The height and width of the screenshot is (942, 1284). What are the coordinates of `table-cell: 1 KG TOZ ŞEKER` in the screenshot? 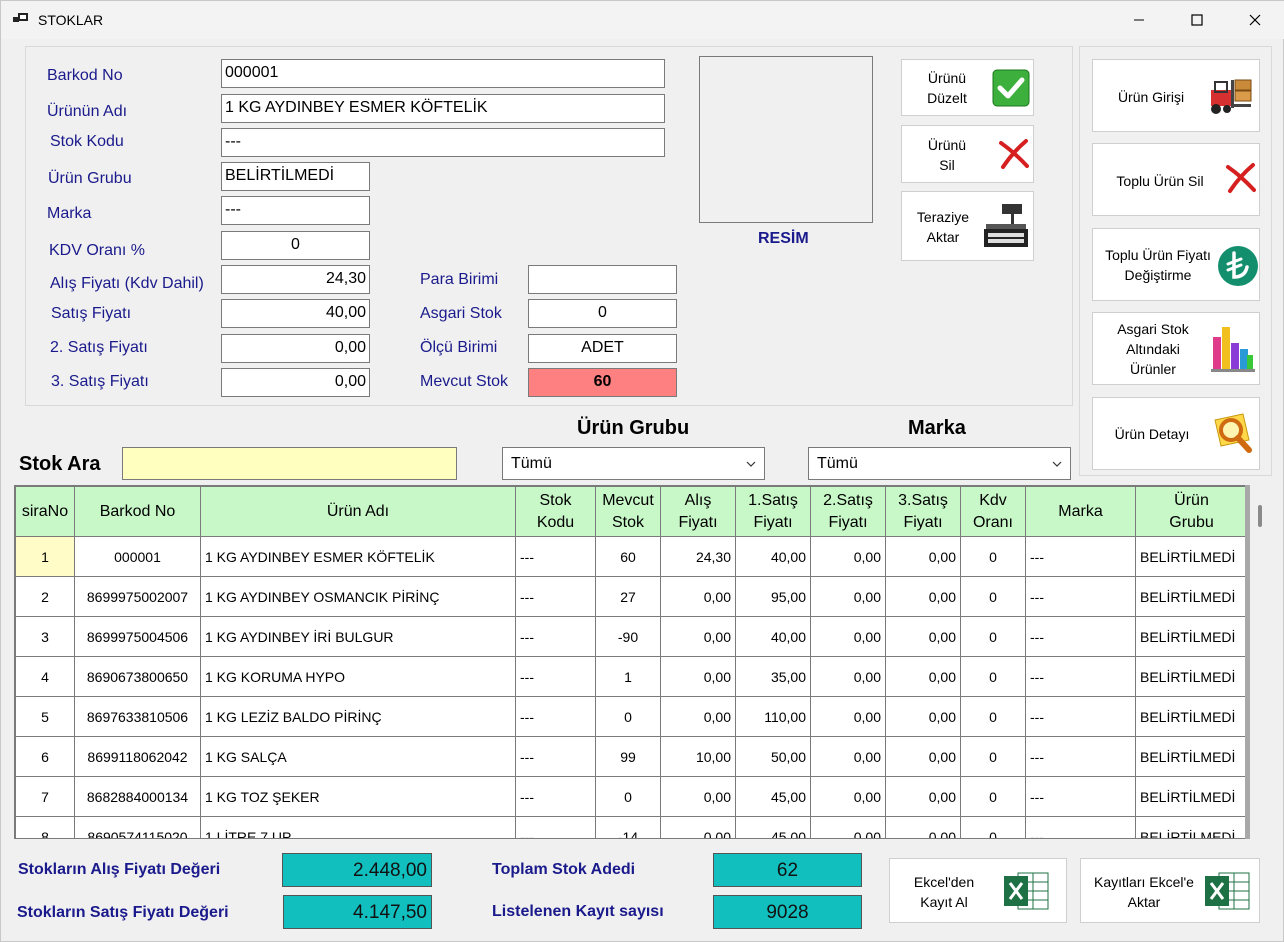 It's located at (358, 796).